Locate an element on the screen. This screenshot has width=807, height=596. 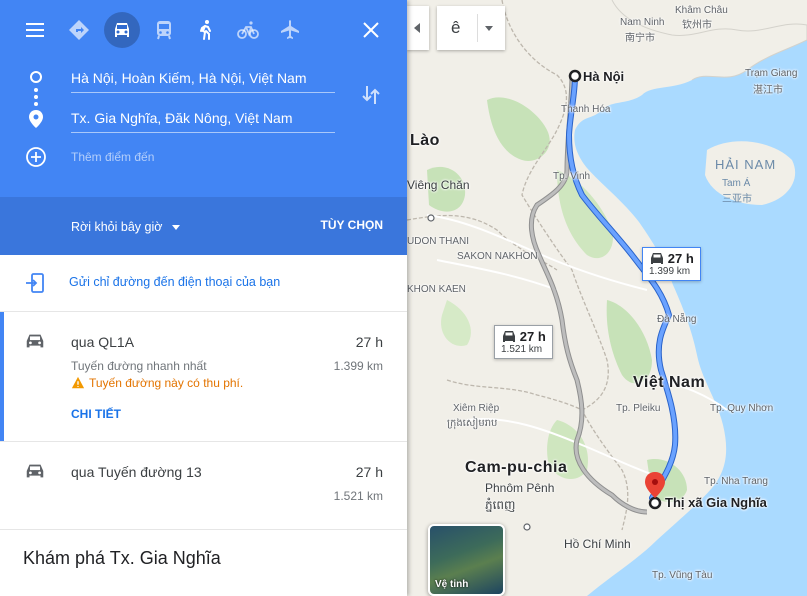
origin-dot-icon is located at coordinates (36, 77).